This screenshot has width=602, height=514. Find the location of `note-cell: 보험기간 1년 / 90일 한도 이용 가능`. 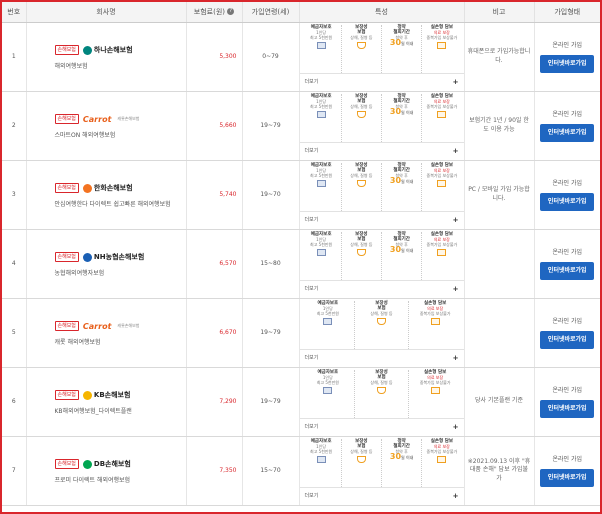

note-cell: 보험기간 1년 / 90일 한도 이용 가능 is located at coordinates (499, 126).